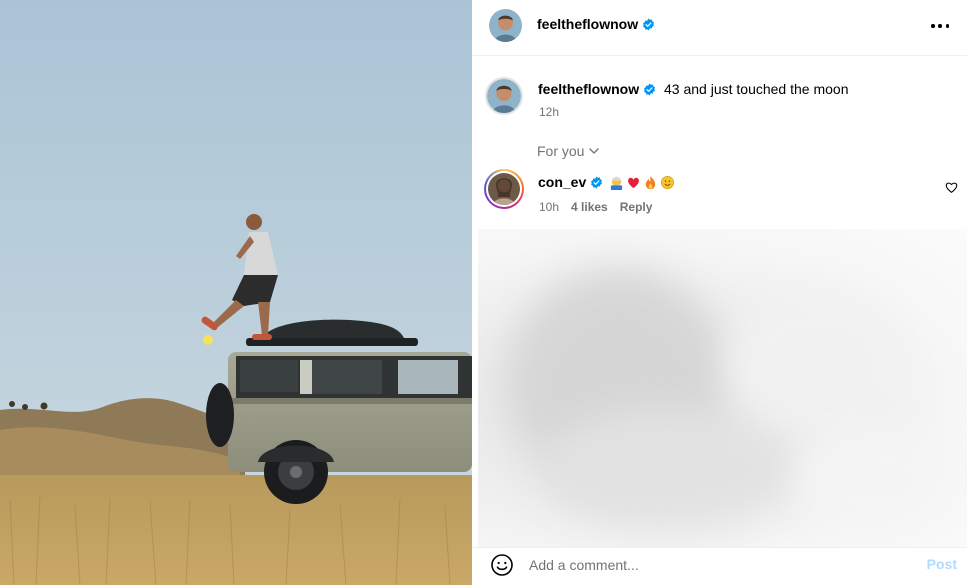 This screenshot has width=967, height=585. Describe the element at coordinates (951, 187) in the screenshot. I see `like-comment-heart-icon` at that location.